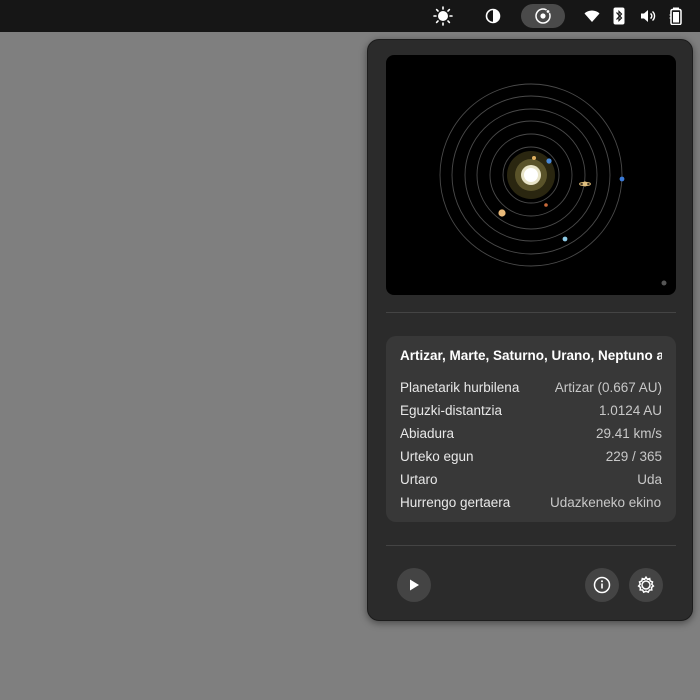 Image resolution: width=700 pixels, height=700 pixels. What do you see at coordinates (493, 16) in the screenshot?
I see `night-light-icon` at bounding box center [493, 16].